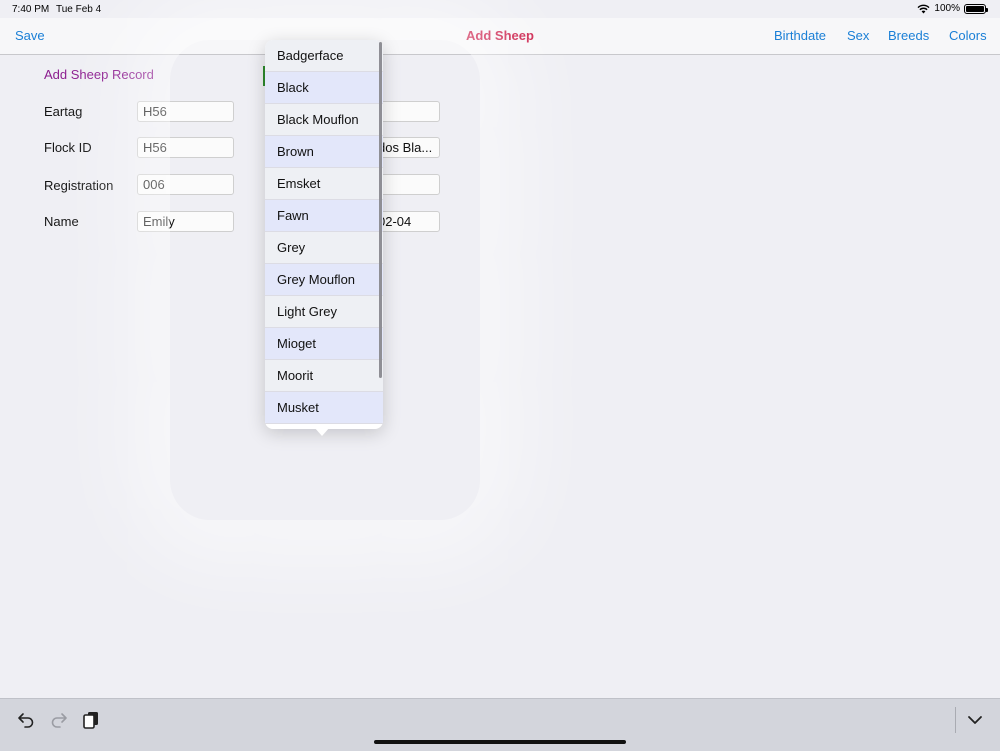  Describe the element at coordinates (380, 210) in the screenshot. I see `popover-scrollbar` at that location.